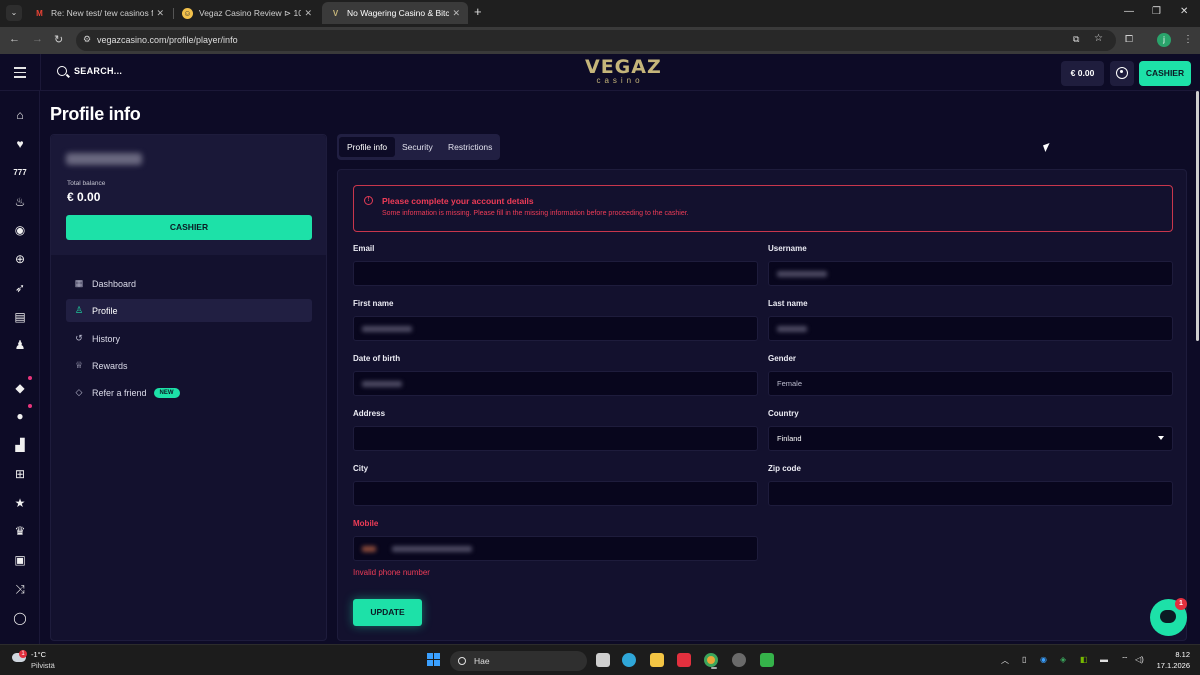 This screenshot has width=1200, height=675. What do you see at coordinates (367, 147) in the screenshot?
I see `tab-profile-info: Profile info` at bounding box center [367, 147].